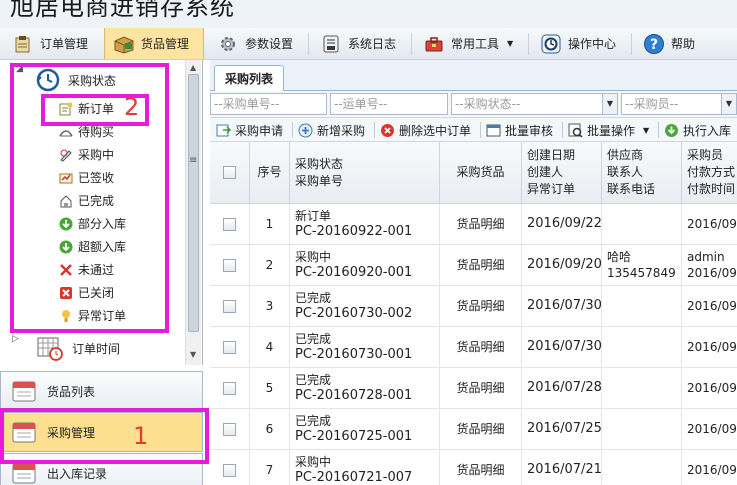 The width and height of the screenshot is (737, 485). I want to click on main-menu-bar: 订单管理 货品管理 参数设置 系统日志 常用工具 ▼ 操作中心 ? 帮助, so click(368, 44).